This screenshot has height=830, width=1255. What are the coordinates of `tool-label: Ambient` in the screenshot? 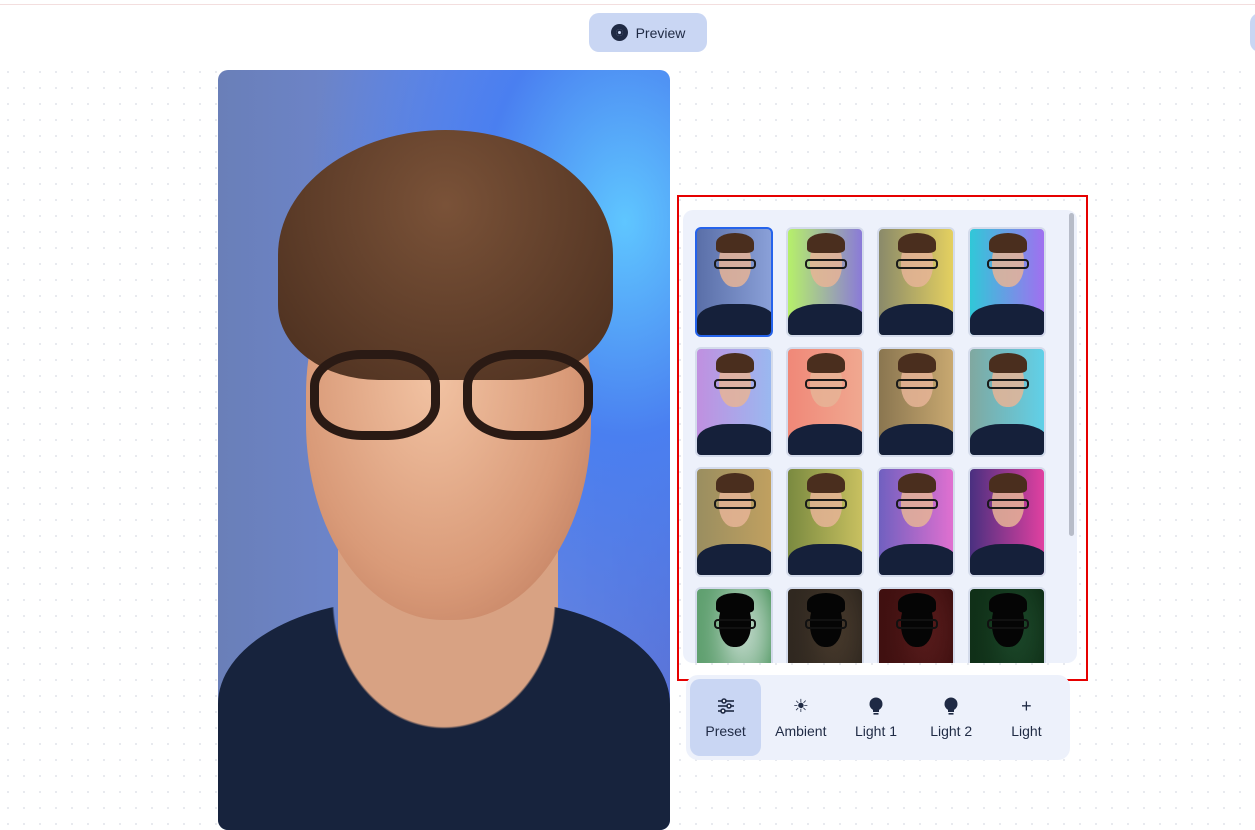 It's located at (801, 730).